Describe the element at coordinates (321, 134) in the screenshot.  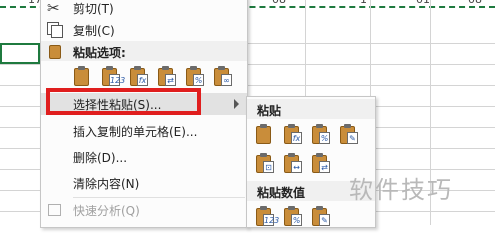
I see `paste-formulas-number-format-icon: %` at that location.